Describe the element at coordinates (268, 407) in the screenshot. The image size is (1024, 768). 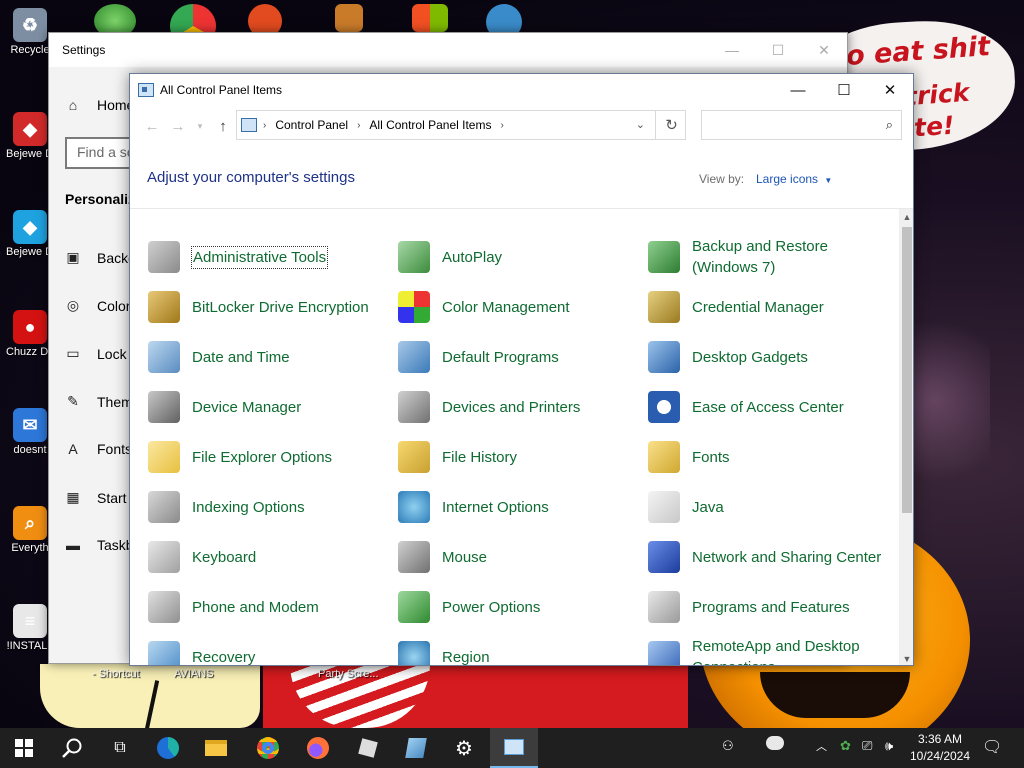
I see `cp-item-device-manager: Device Manager` at that location.